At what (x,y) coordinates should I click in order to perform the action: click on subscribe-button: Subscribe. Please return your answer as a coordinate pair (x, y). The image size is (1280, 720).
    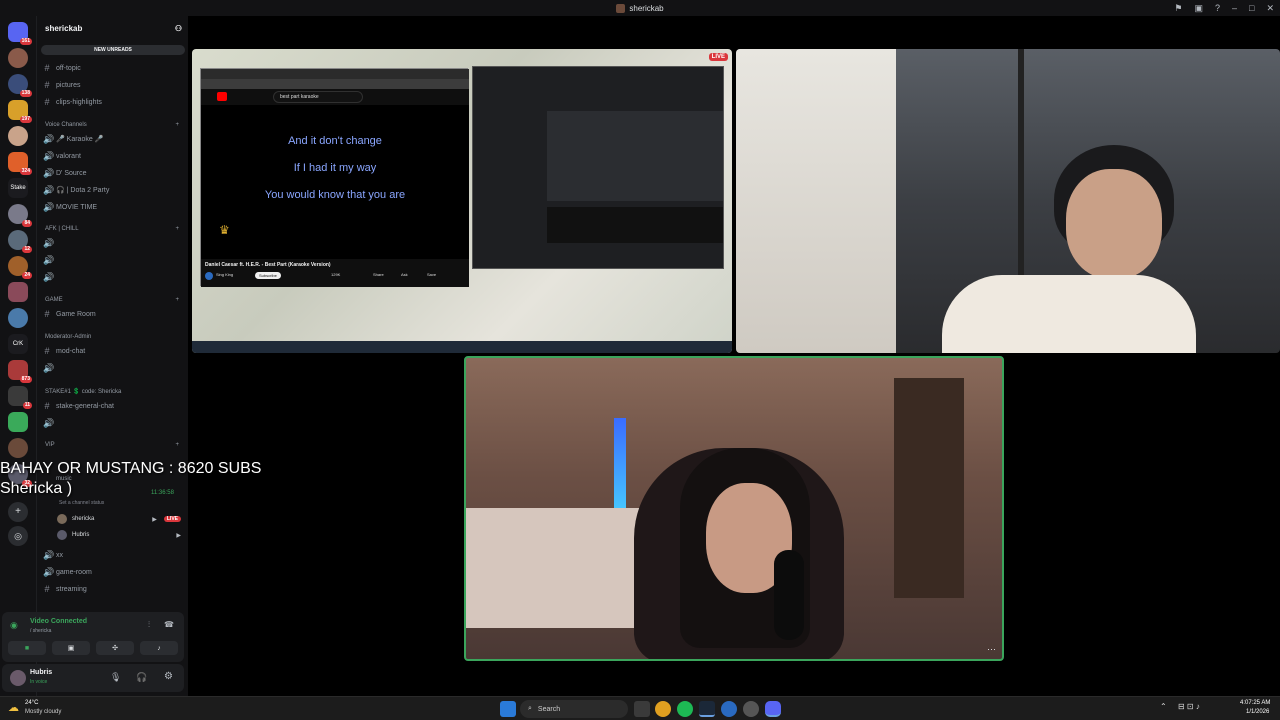
    Looking at the image, I should click on (268, 275).